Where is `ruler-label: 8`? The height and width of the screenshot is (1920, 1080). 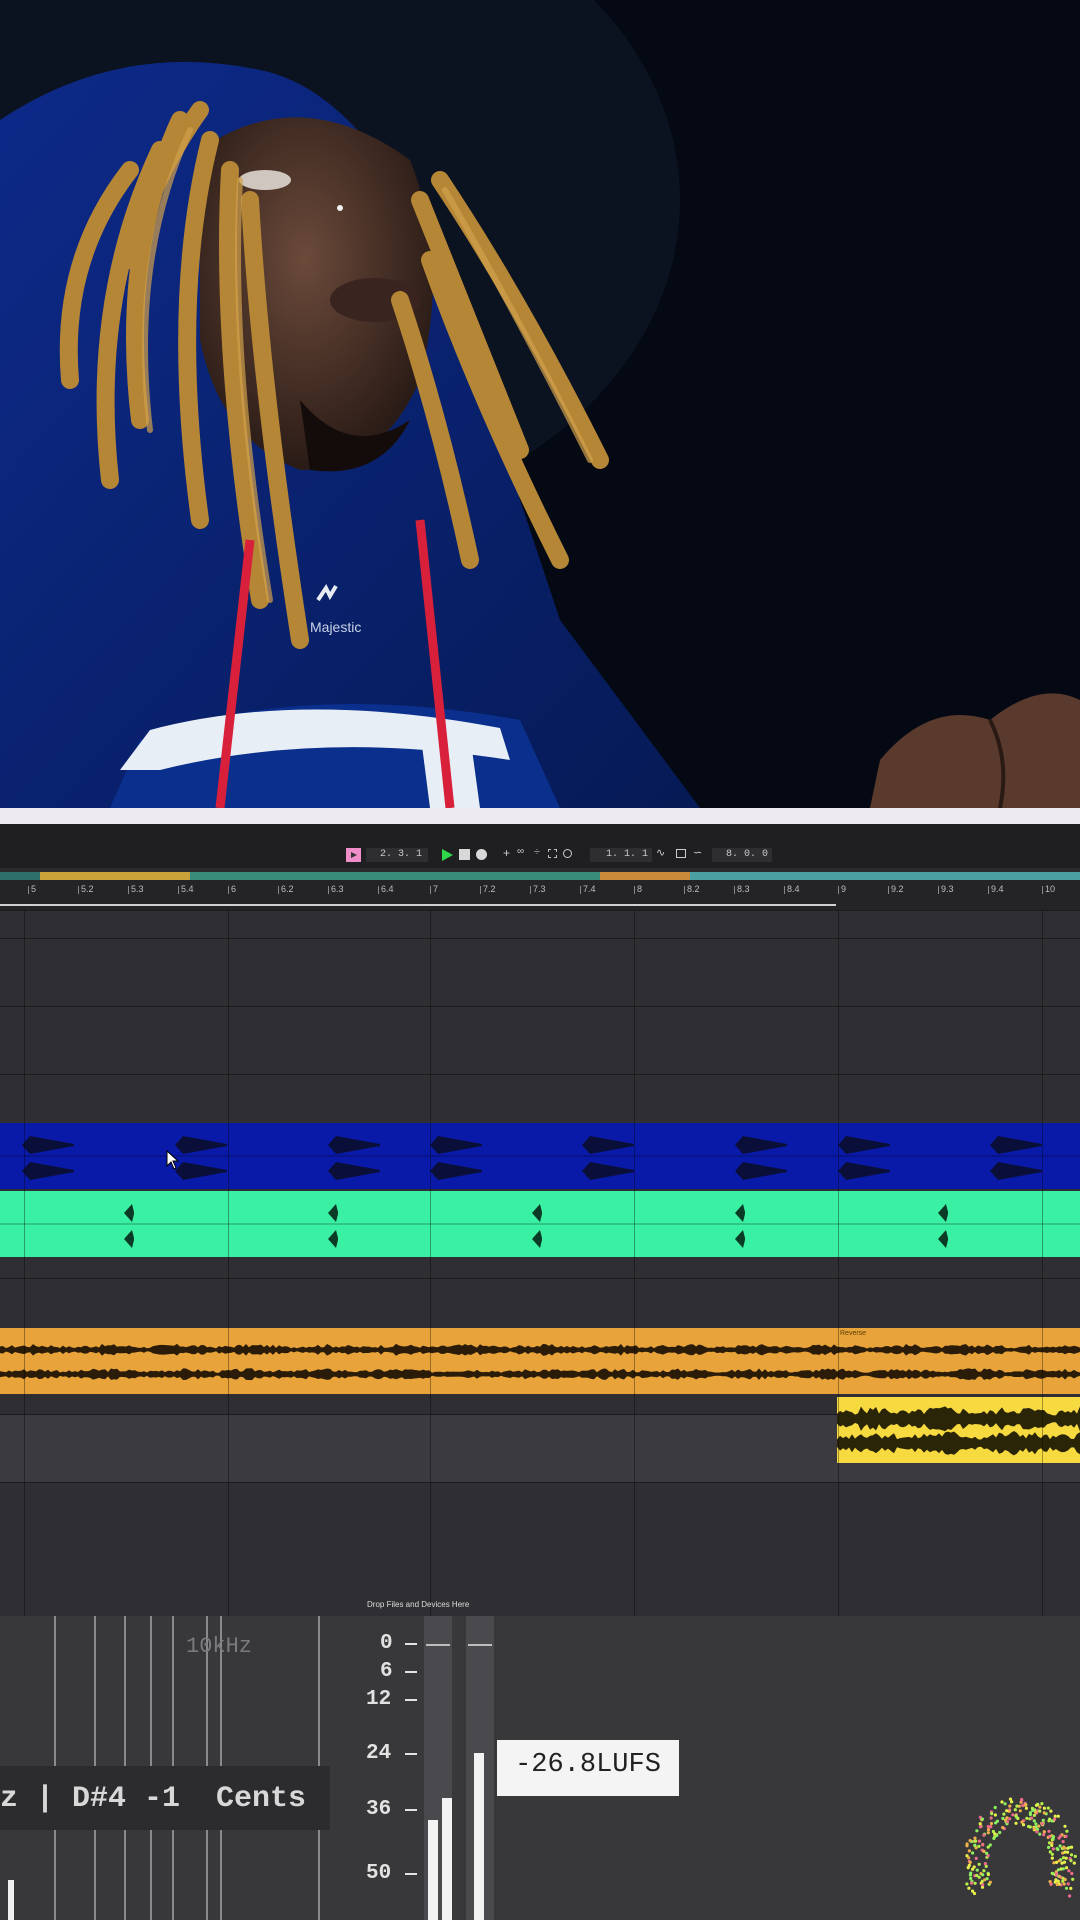
ruler-label: 8 is located at coordinates (640, 889).